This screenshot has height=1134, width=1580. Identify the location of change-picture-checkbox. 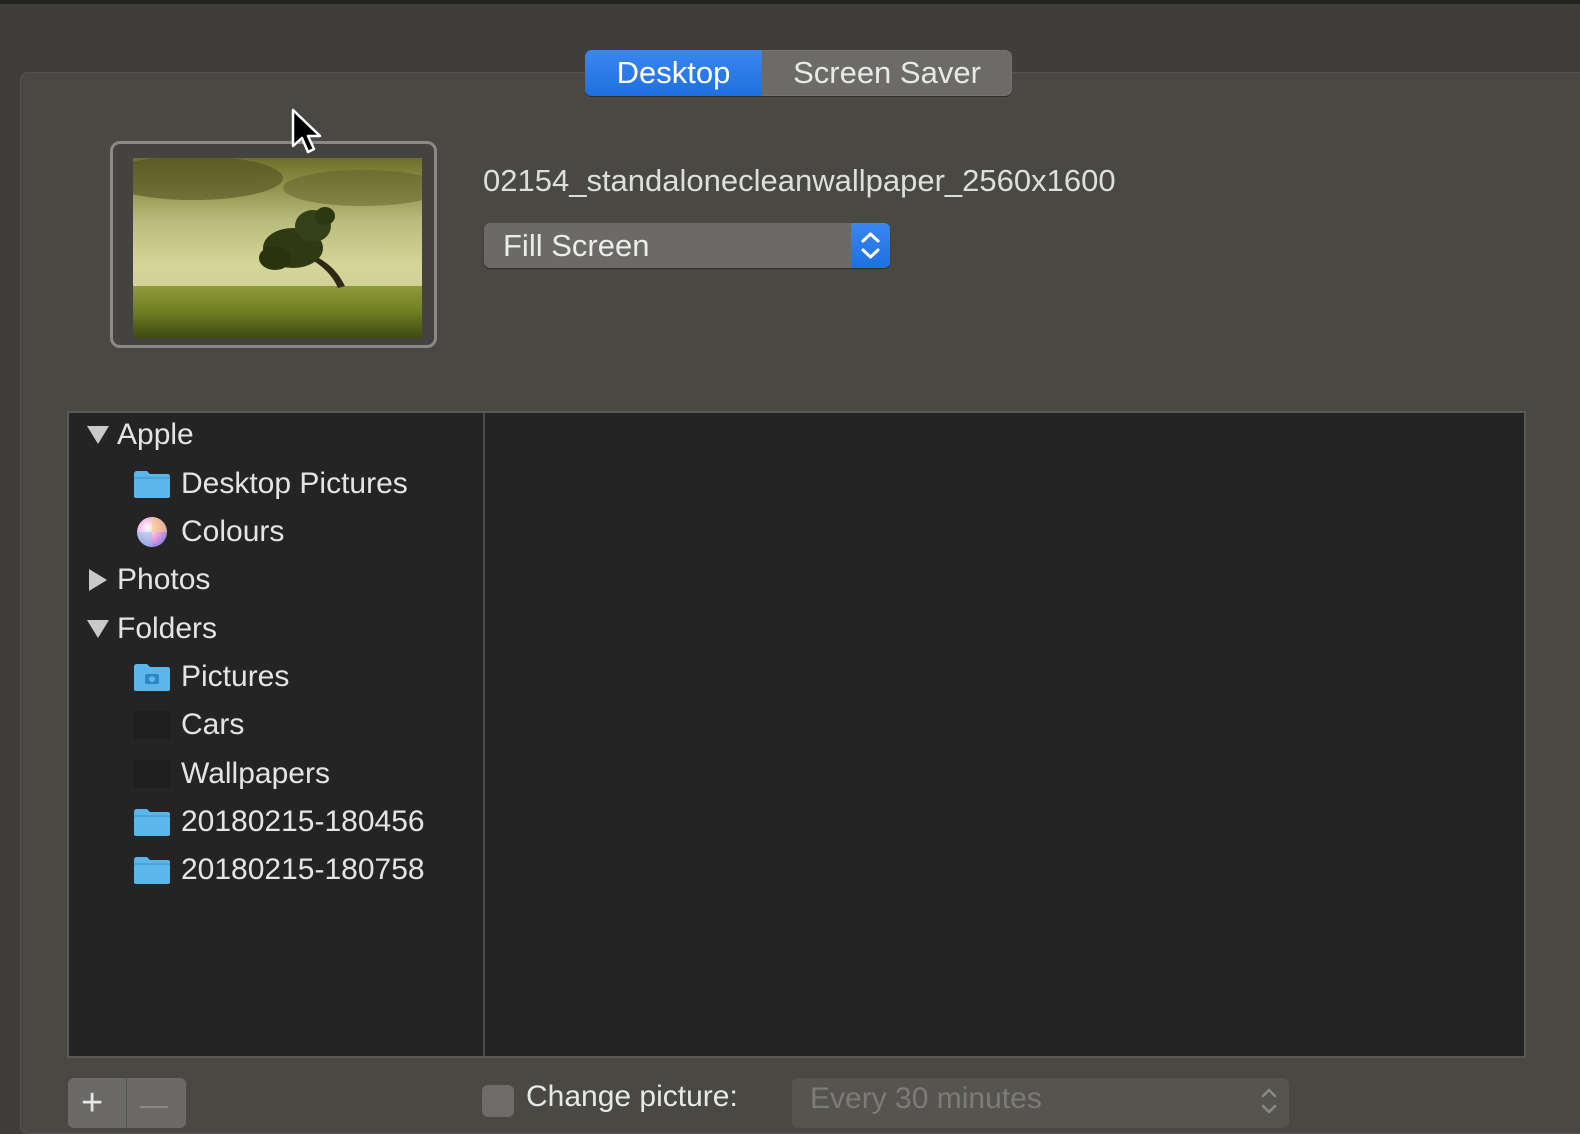
(498, 1101).